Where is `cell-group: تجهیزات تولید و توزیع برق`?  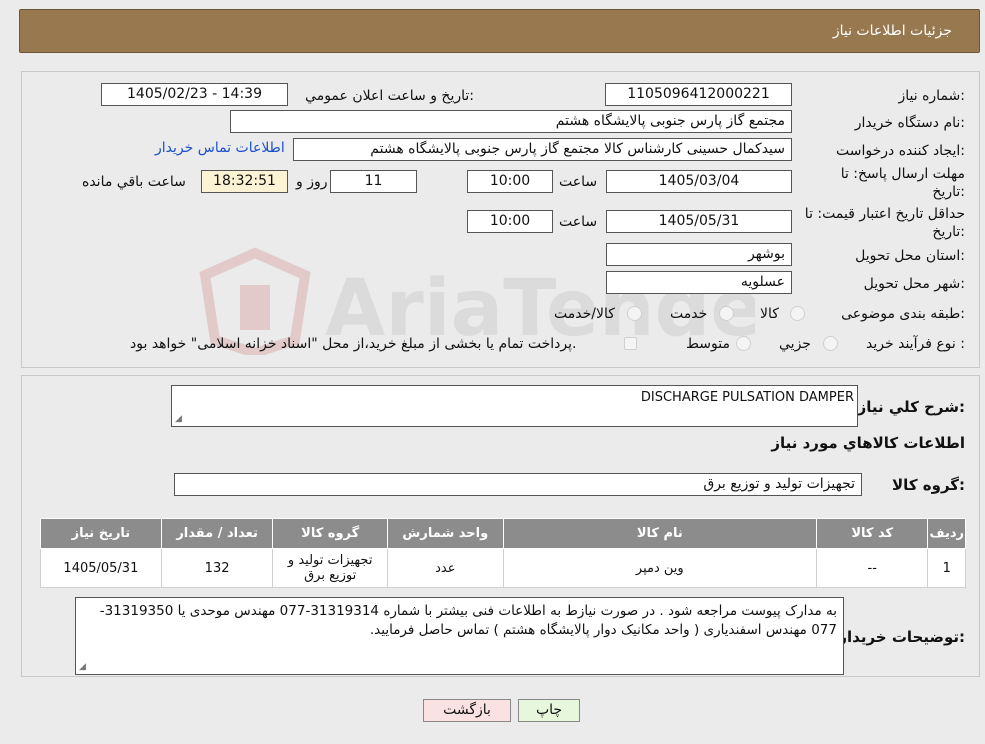 cell-group: تجهیزات تولید و توزیع برق is located at coordinates (330, 568).